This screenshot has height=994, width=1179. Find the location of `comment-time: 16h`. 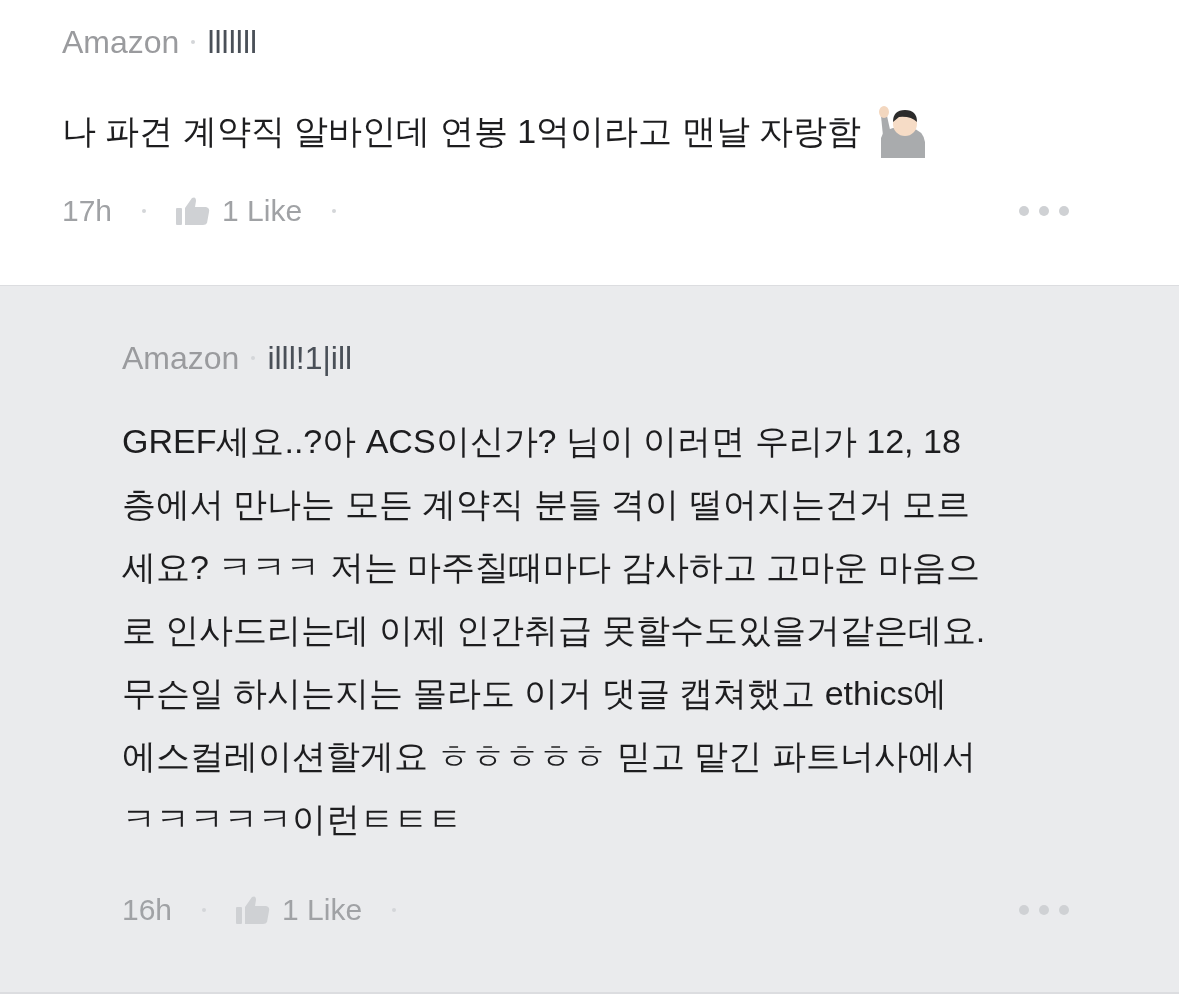

comment-time: 16h is located at coordinates (147, 910).